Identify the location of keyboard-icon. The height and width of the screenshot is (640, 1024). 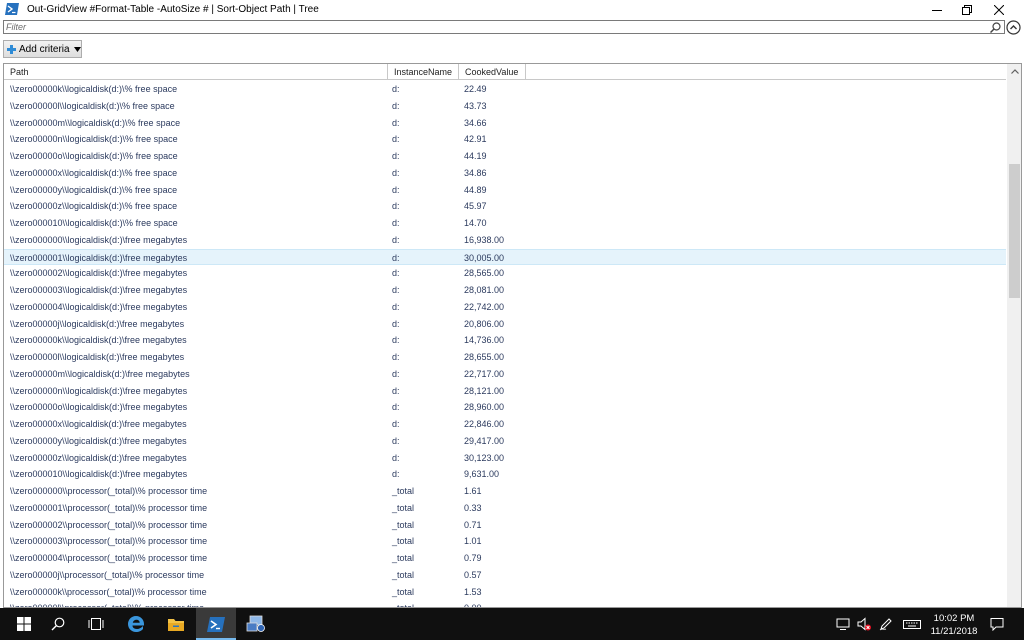
(912, 624).